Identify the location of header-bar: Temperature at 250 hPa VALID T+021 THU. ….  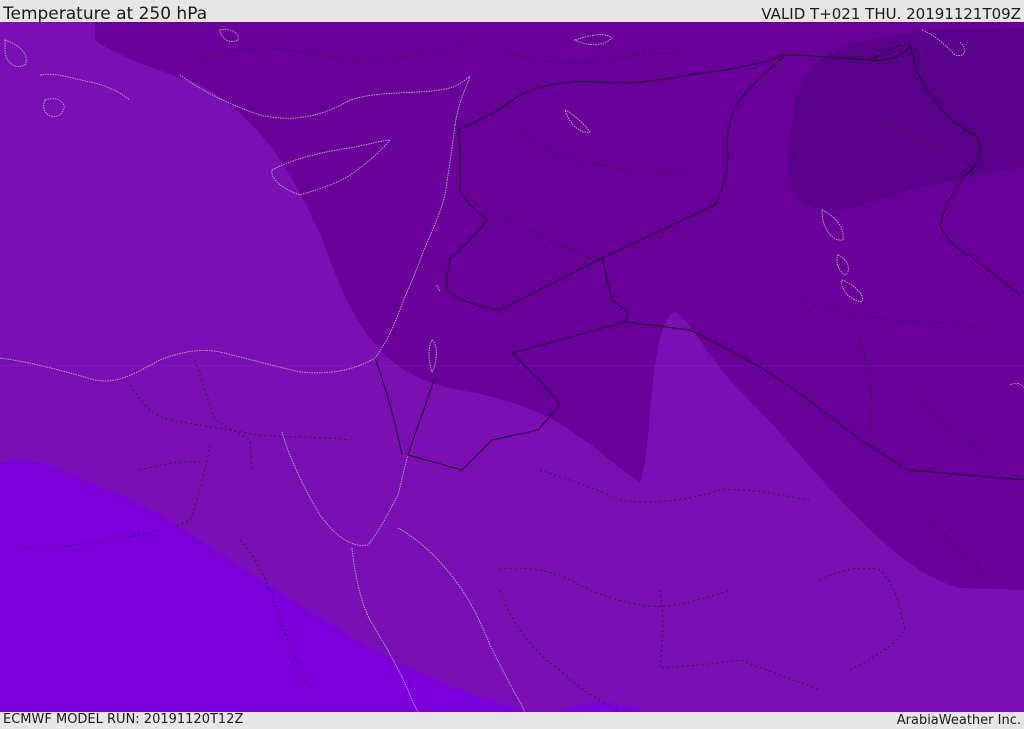
(512, 12).